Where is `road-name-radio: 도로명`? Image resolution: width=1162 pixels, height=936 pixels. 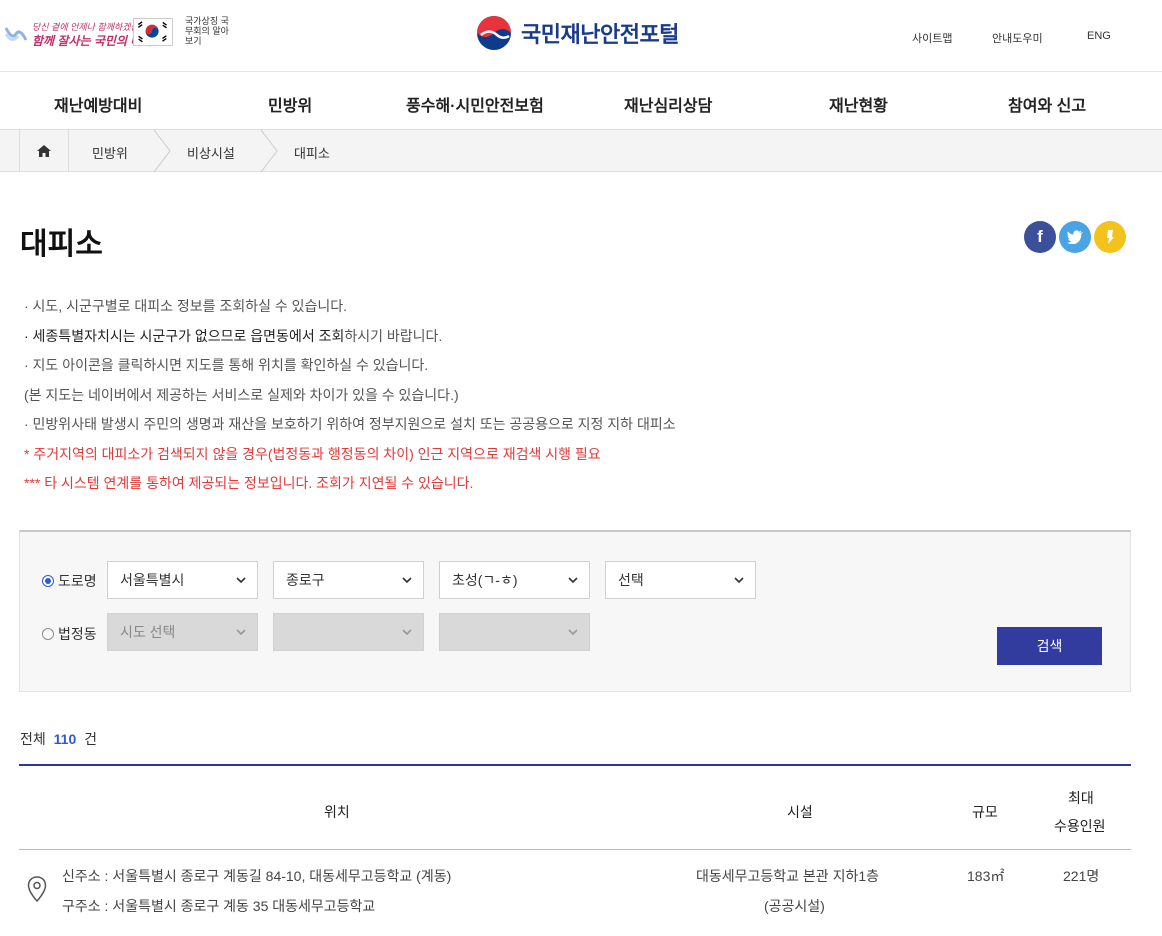 road-name-radio: 도로명 is located at coordinates (69, 581).